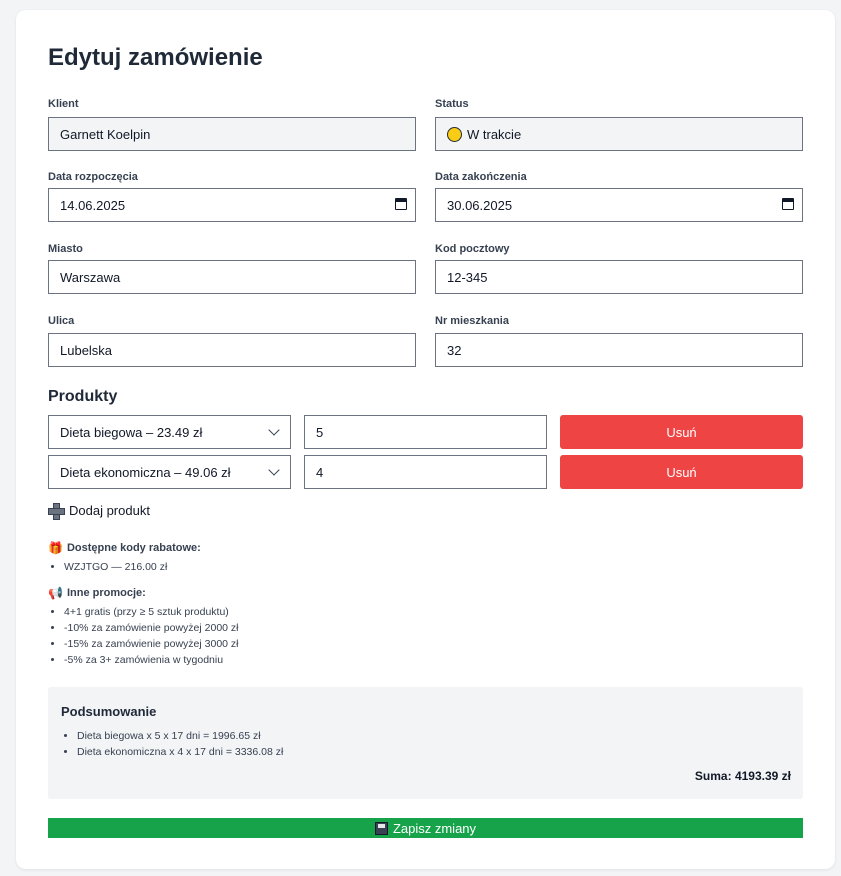 This screenshot has width=841, height=876. What do you see at coordinates (454, 134) in the screenshot?
I see `yellow-circle-icon` at bounding box center [454, 134].